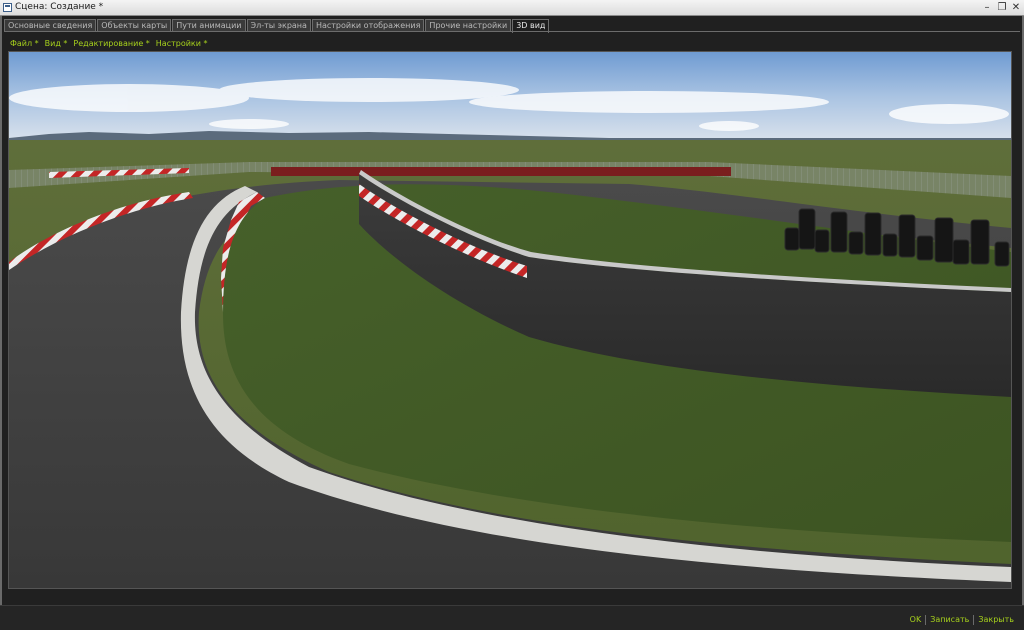 This screenshot has height=630, width=1024. I want to click on far-tire-wall, so click(501, 171).